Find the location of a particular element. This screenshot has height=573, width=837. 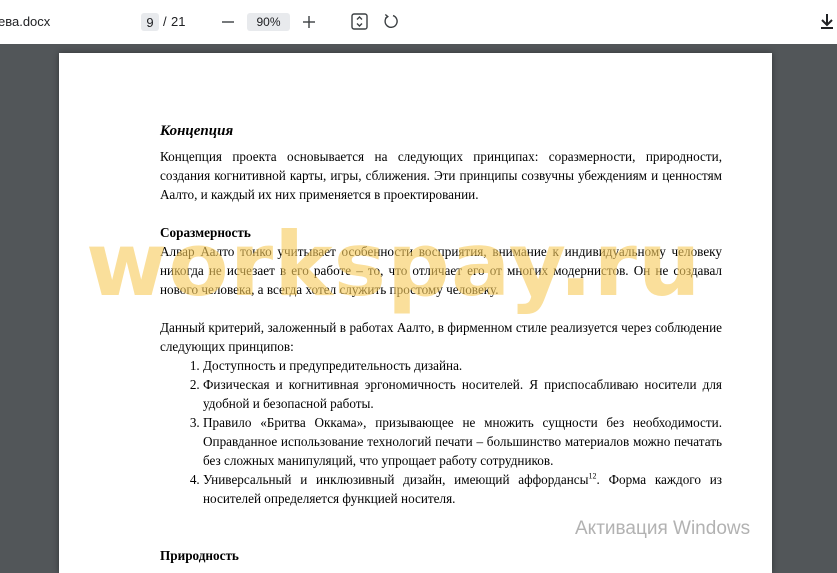

rotate-icon is located at coordinates (391, 21).